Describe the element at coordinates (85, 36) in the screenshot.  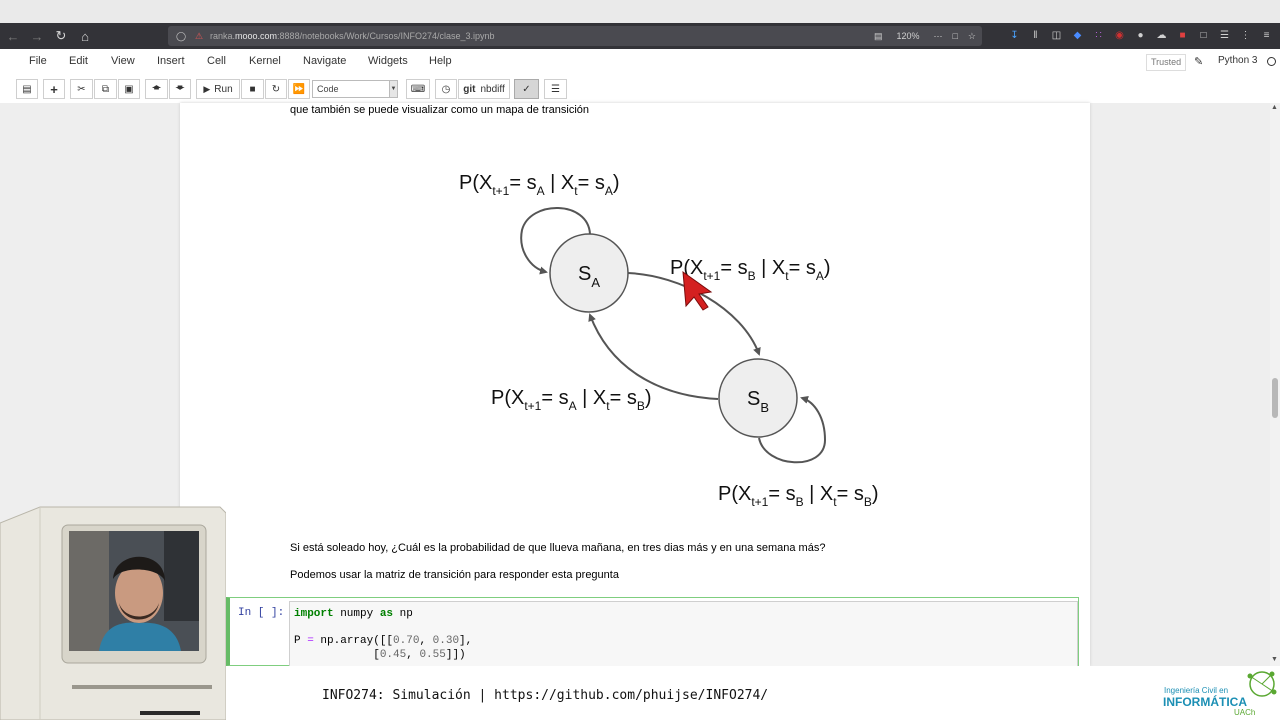
I see `home-icon: ⌂` at that location.